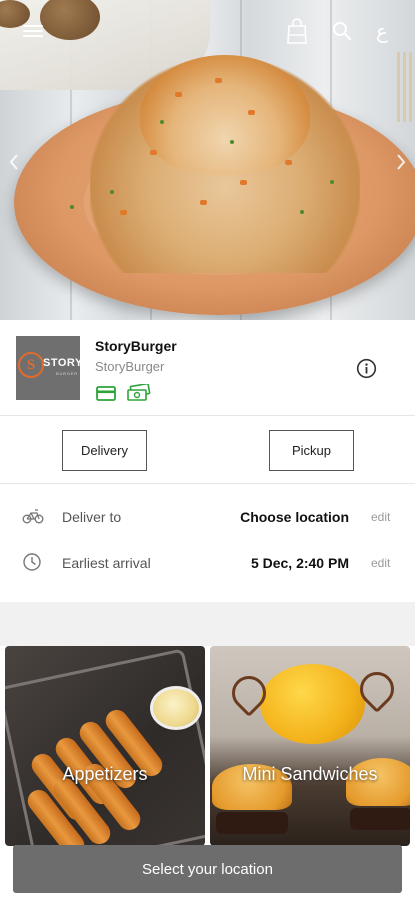 This screenshot has width=415, height=900. Describe the element at coordinates (312, 704) in the screenshot. I see `pepper` at that location.